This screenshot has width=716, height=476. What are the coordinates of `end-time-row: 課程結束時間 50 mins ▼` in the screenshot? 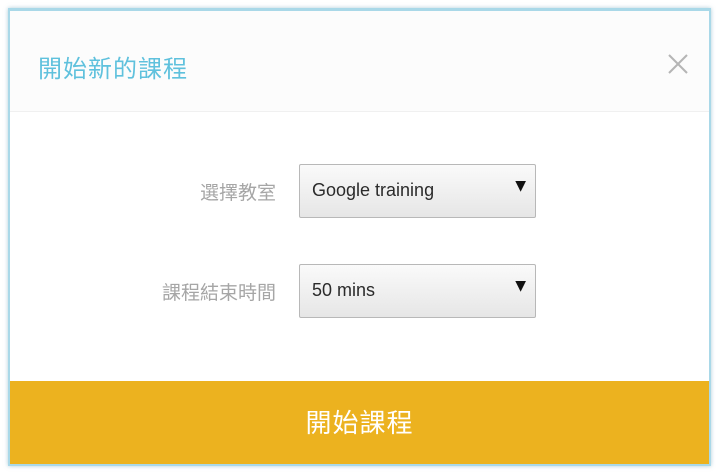 It's located at (359, 291).